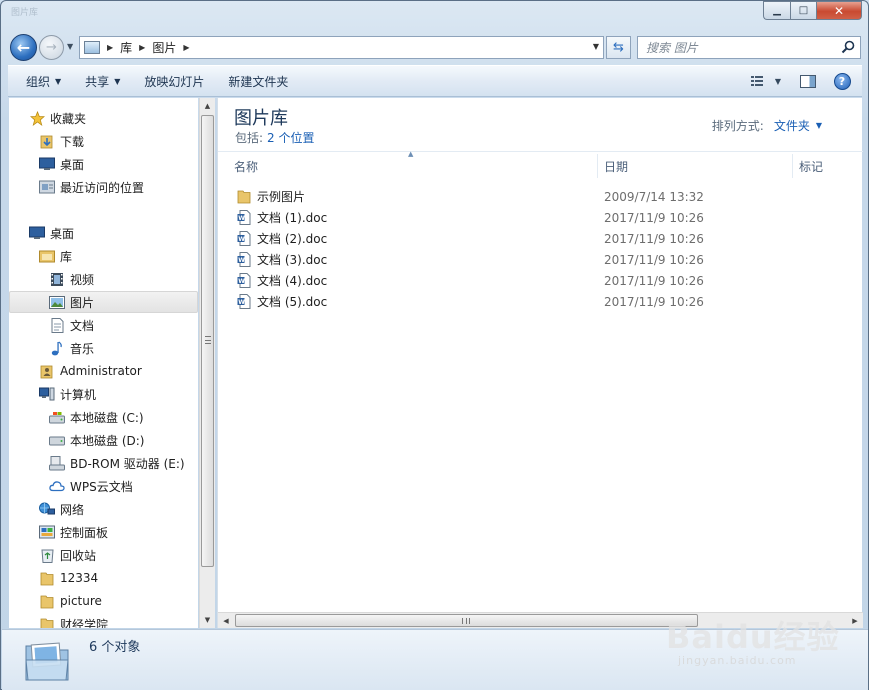  I want to click on includes-locations-link: 2 个位置, so click(290, 138).